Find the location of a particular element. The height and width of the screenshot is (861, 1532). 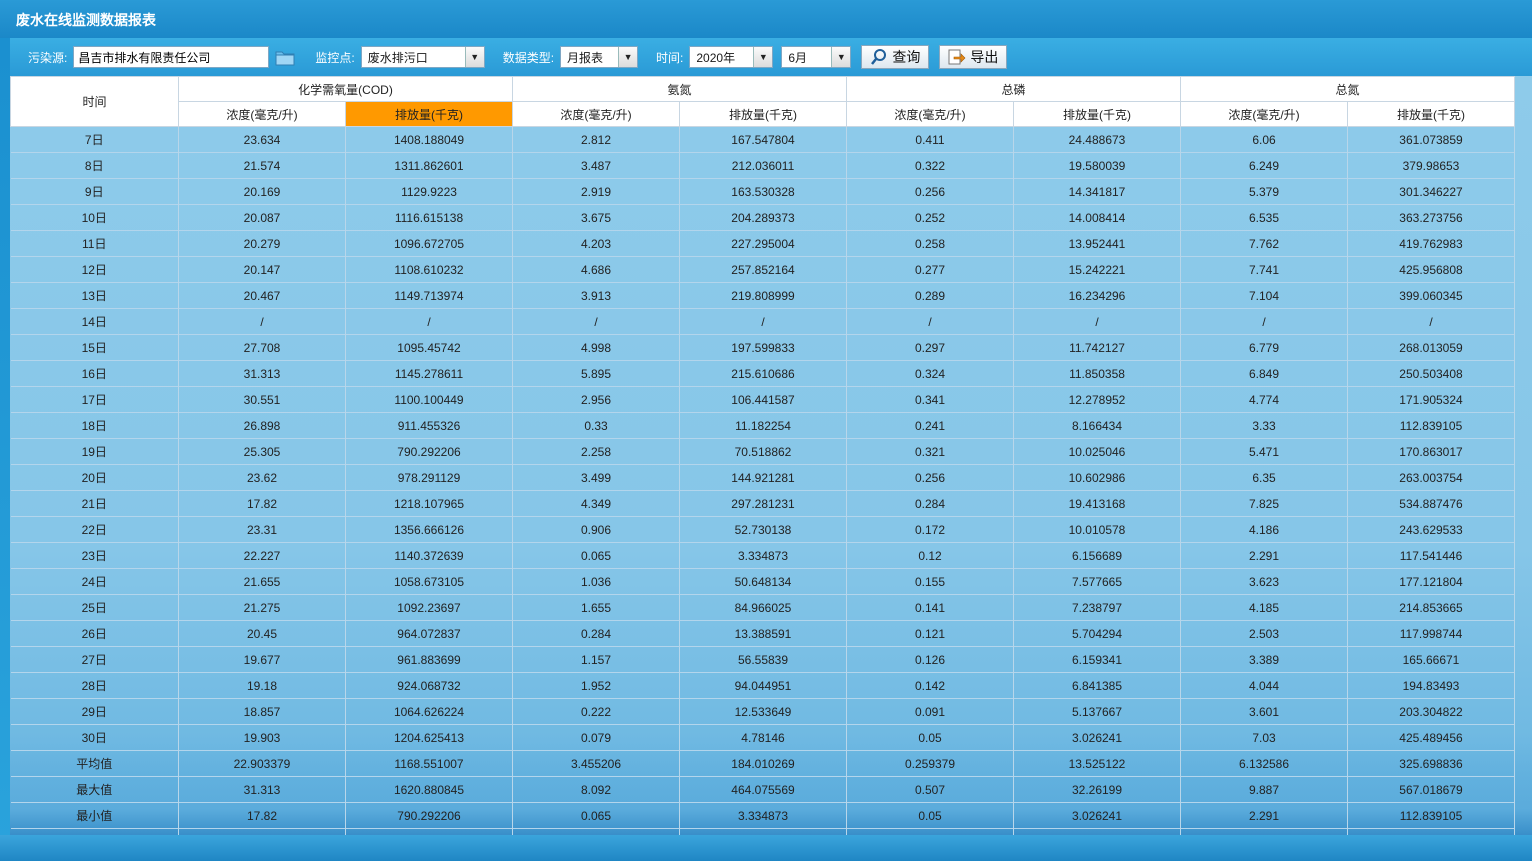

table-cell: 11.742127 is located at coordinates (1097, 347).